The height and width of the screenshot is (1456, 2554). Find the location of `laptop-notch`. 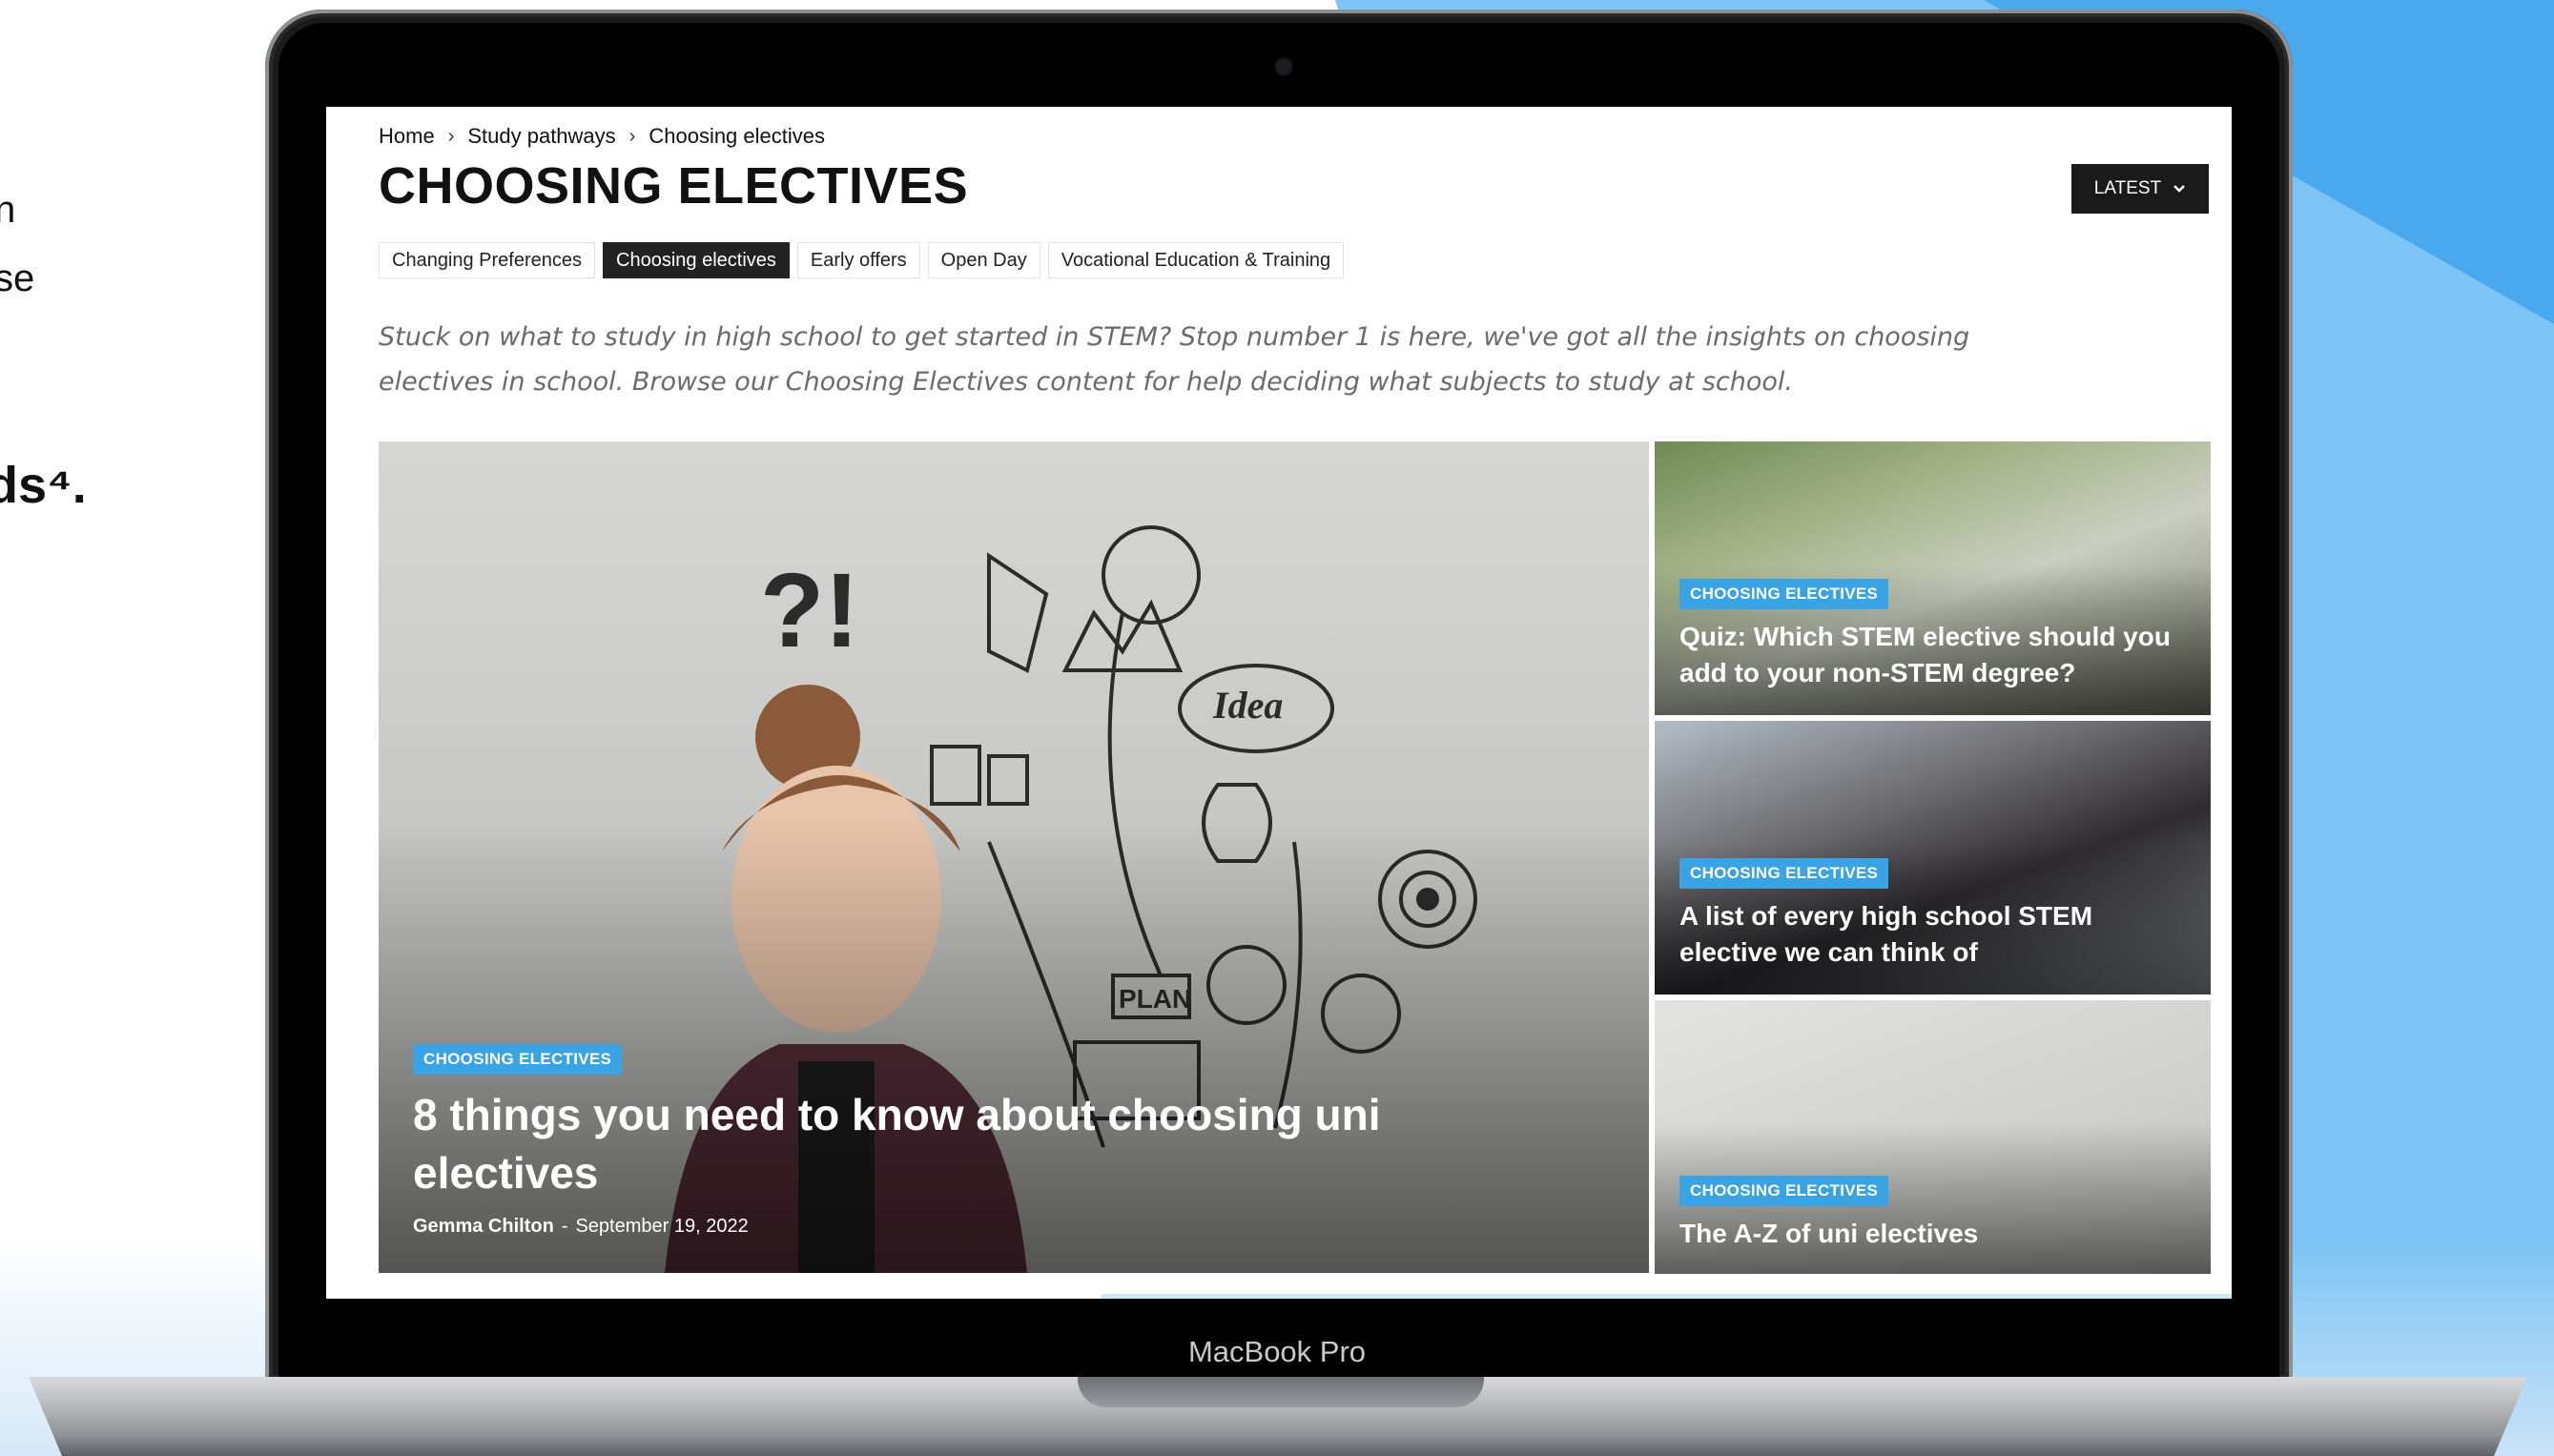

laptop-notch is located at coordinates (1281, 1392).